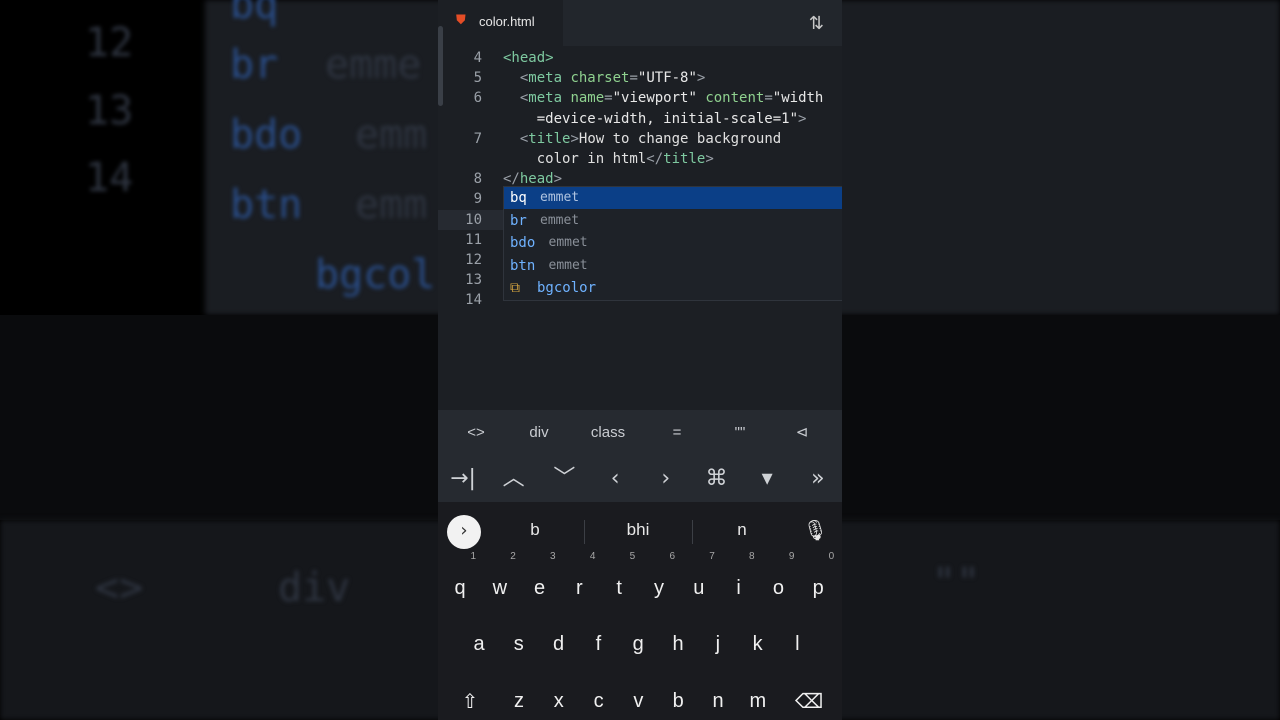 The image size is (1280, 720). What do you see at coordinates (540, 582) in the screenshot?
I see `key-e: e3` at bounding box center [540, 582].